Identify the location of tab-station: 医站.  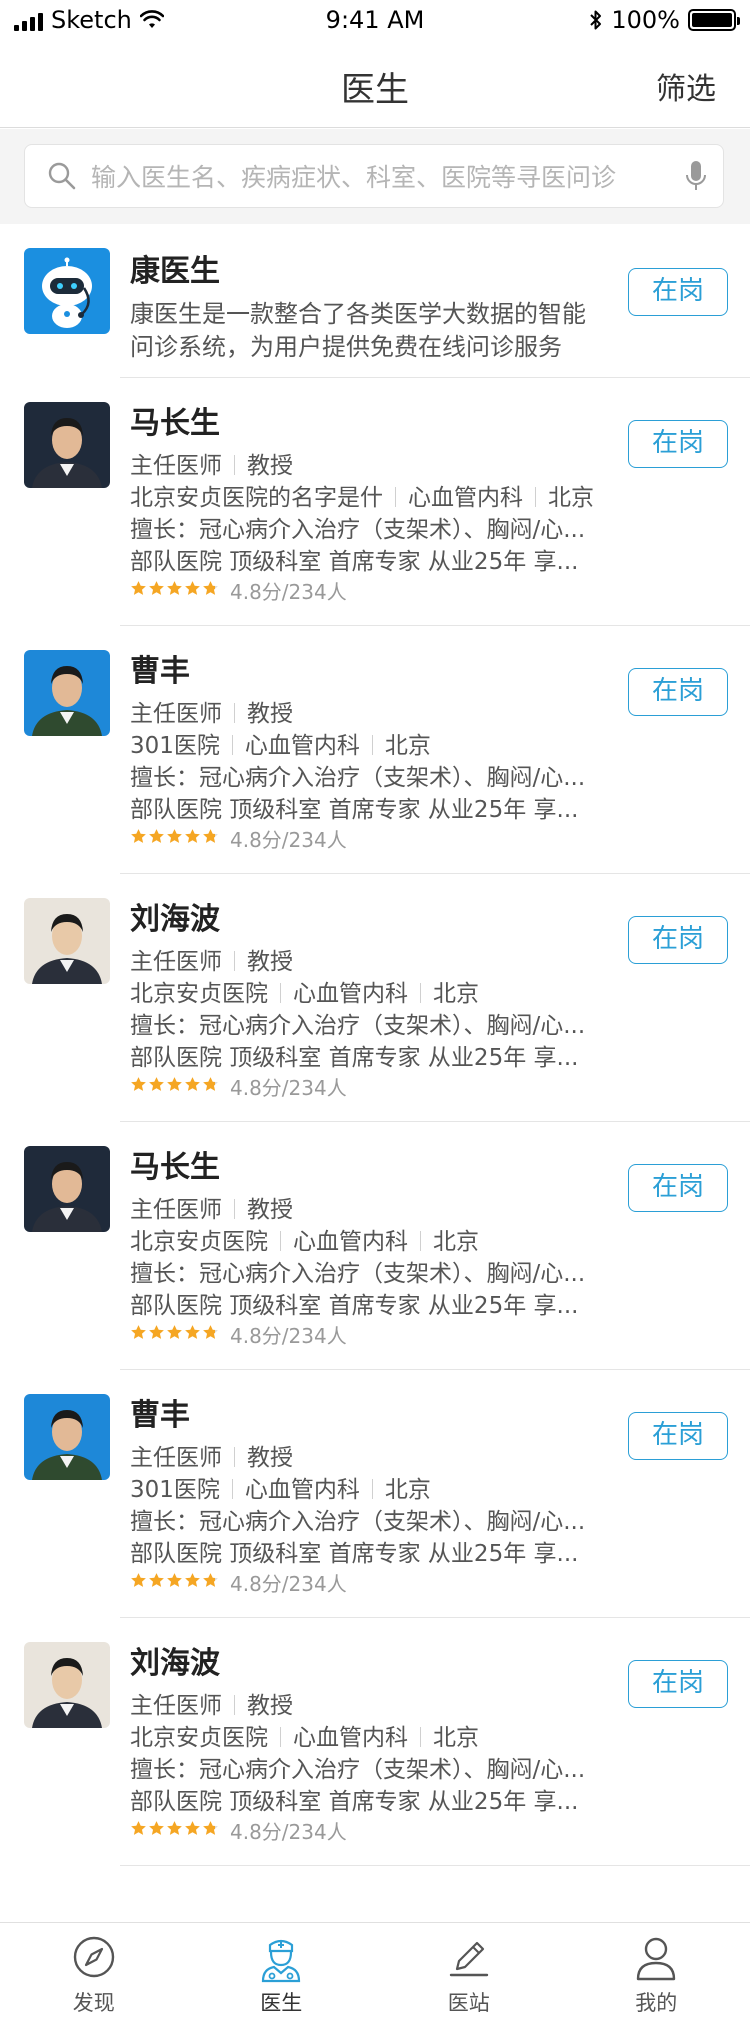
(469, 1973).